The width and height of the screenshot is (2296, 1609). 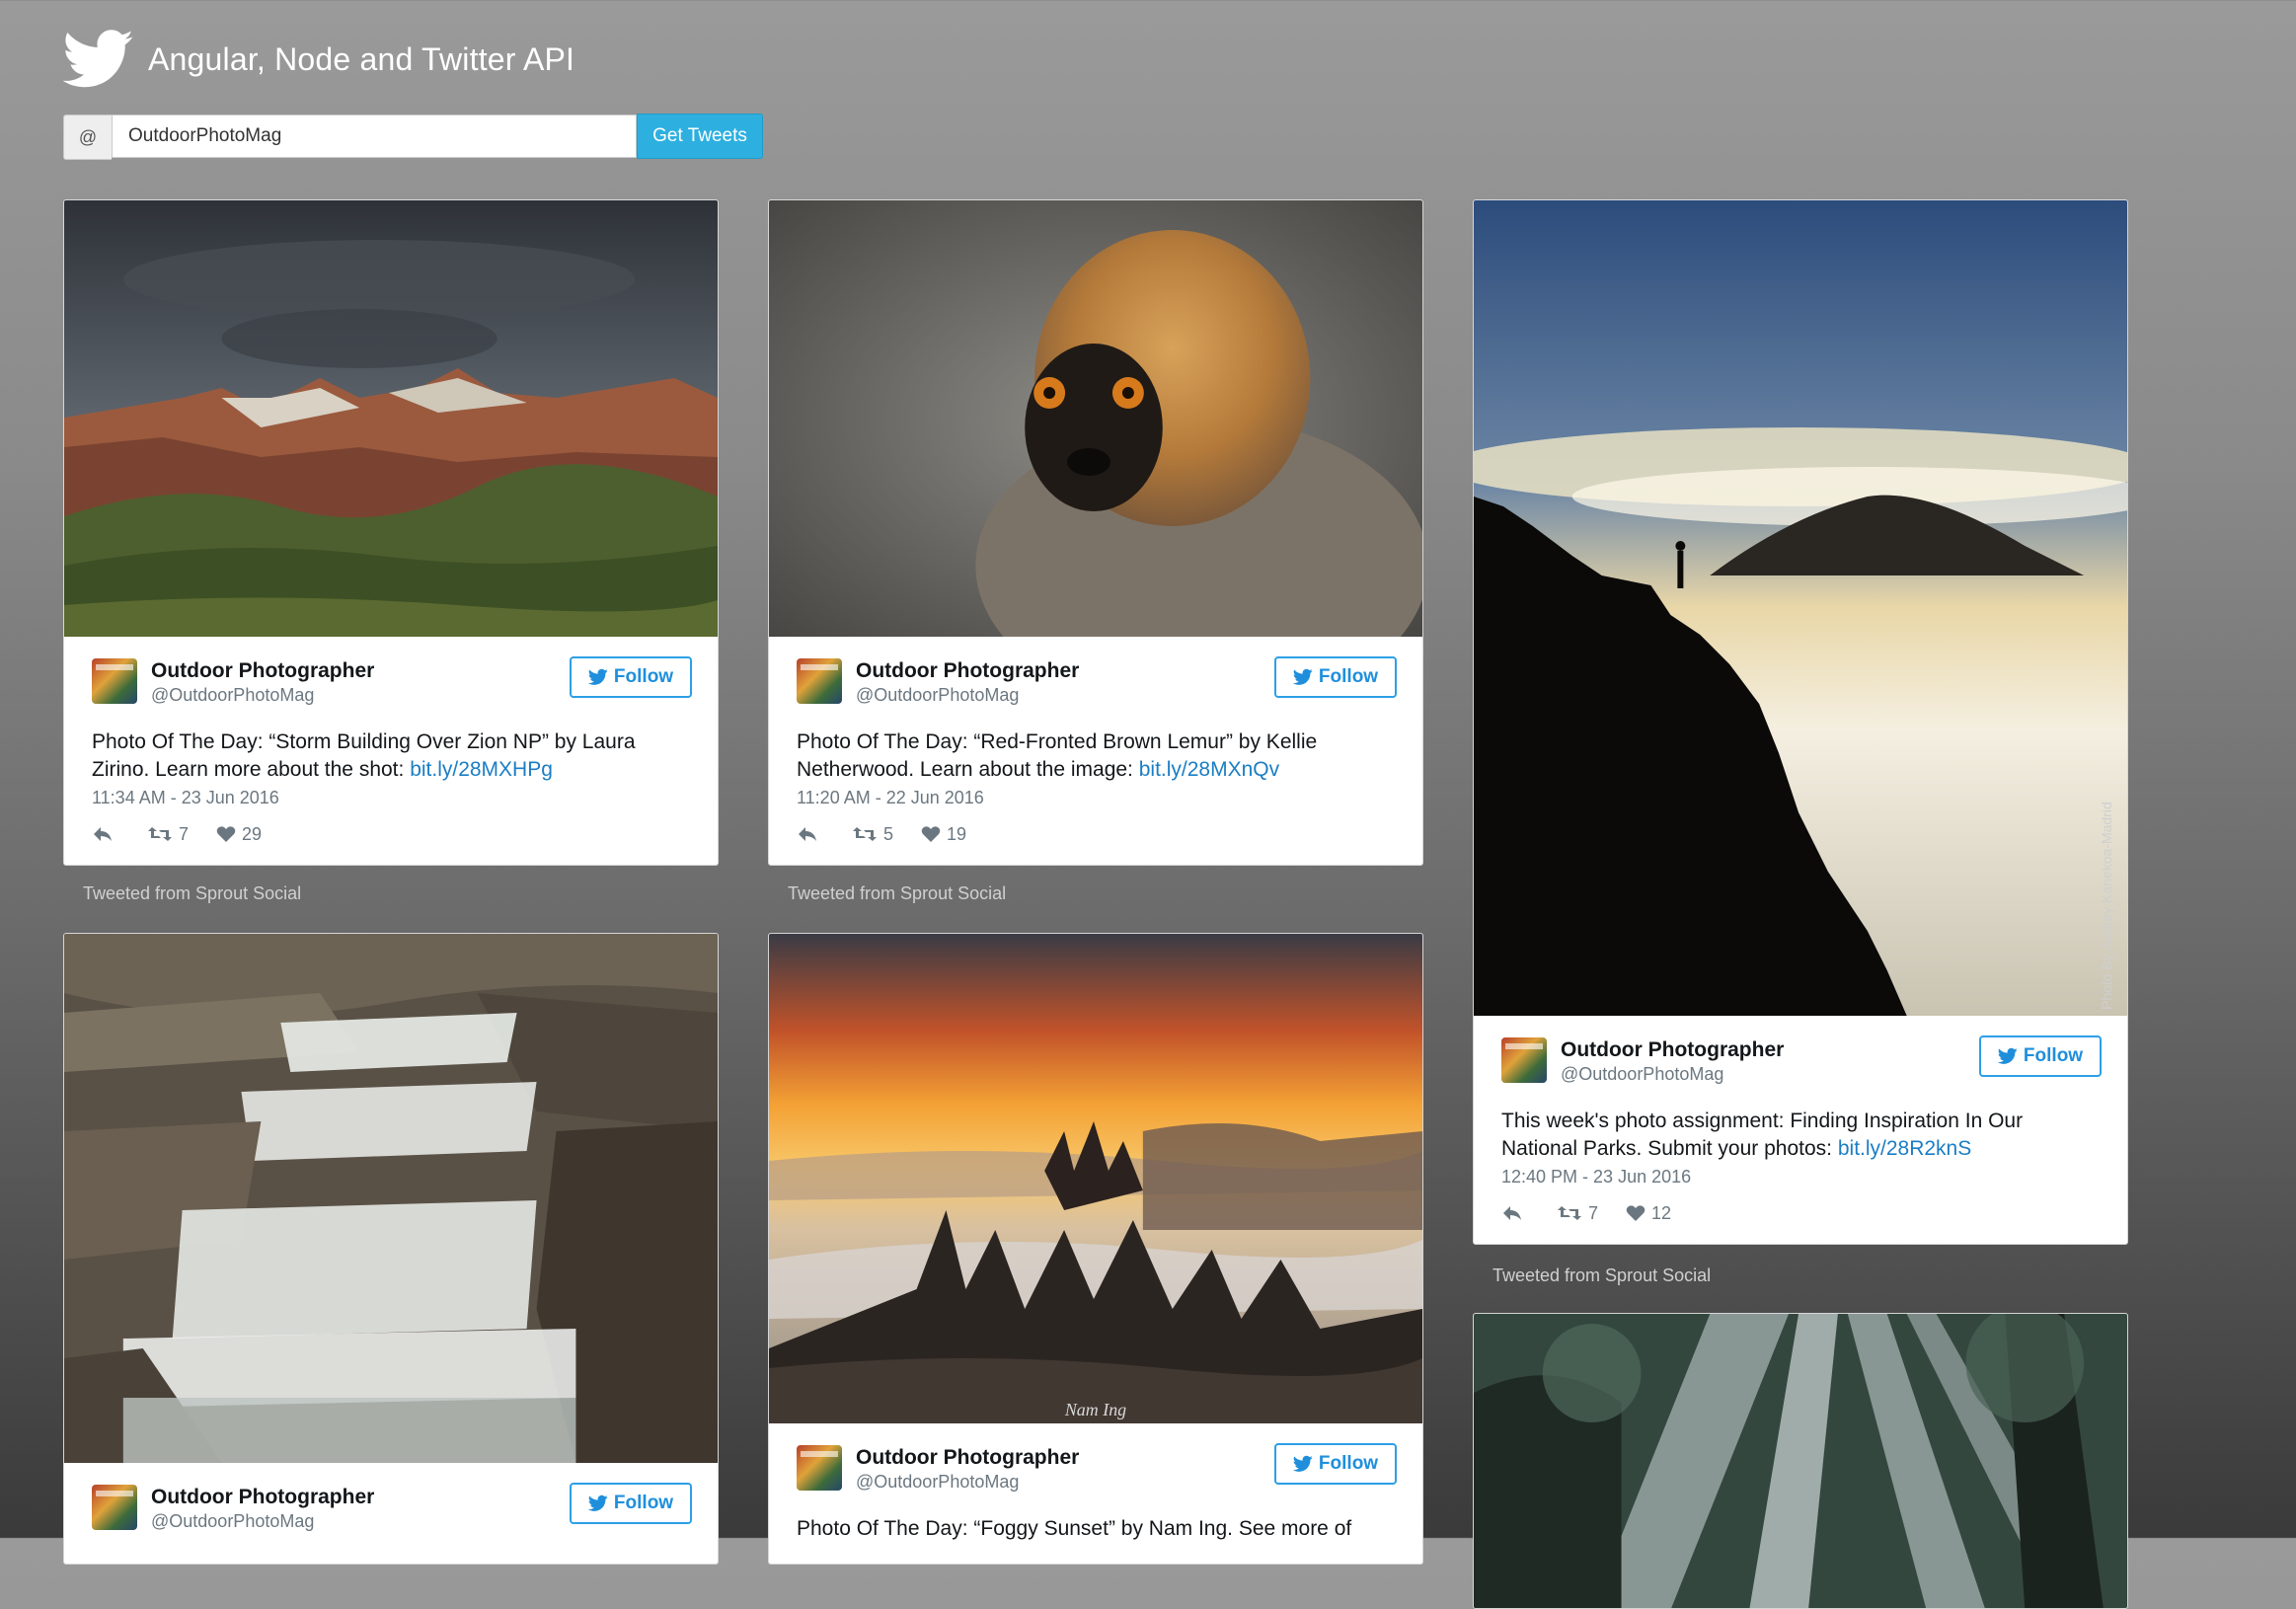 What do you see at coordinates (252, 833) in the screenshot?
I see `like-count: 29` at bounding box center [252, 833].